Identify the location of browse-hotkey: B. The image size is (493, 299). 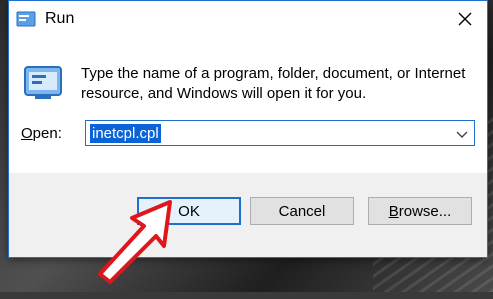
(393, 211).